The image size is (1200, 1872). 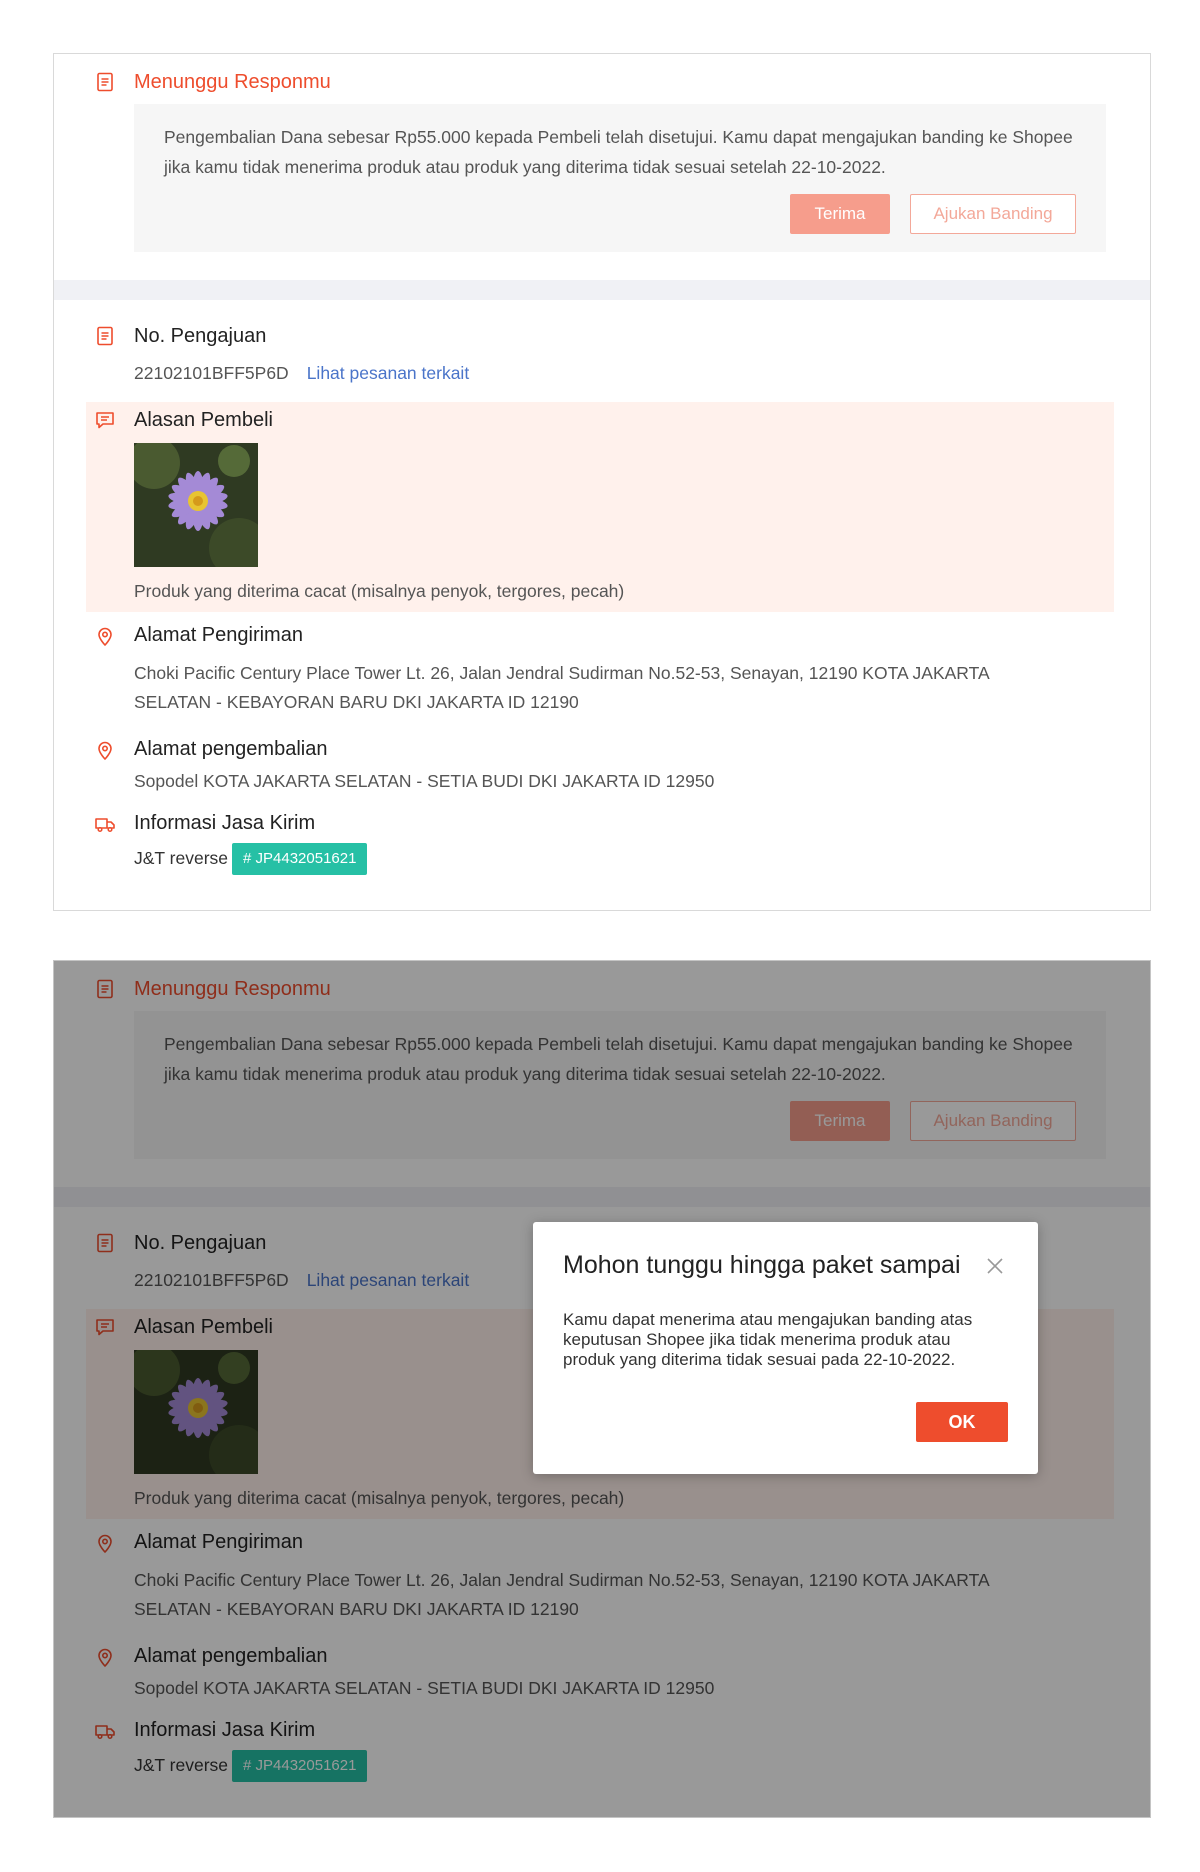 What do you see at coordinates (231, 749) in the screenshot?
I see `return-address-title: Alamat pengembalian` at bounding box center [231, 749].